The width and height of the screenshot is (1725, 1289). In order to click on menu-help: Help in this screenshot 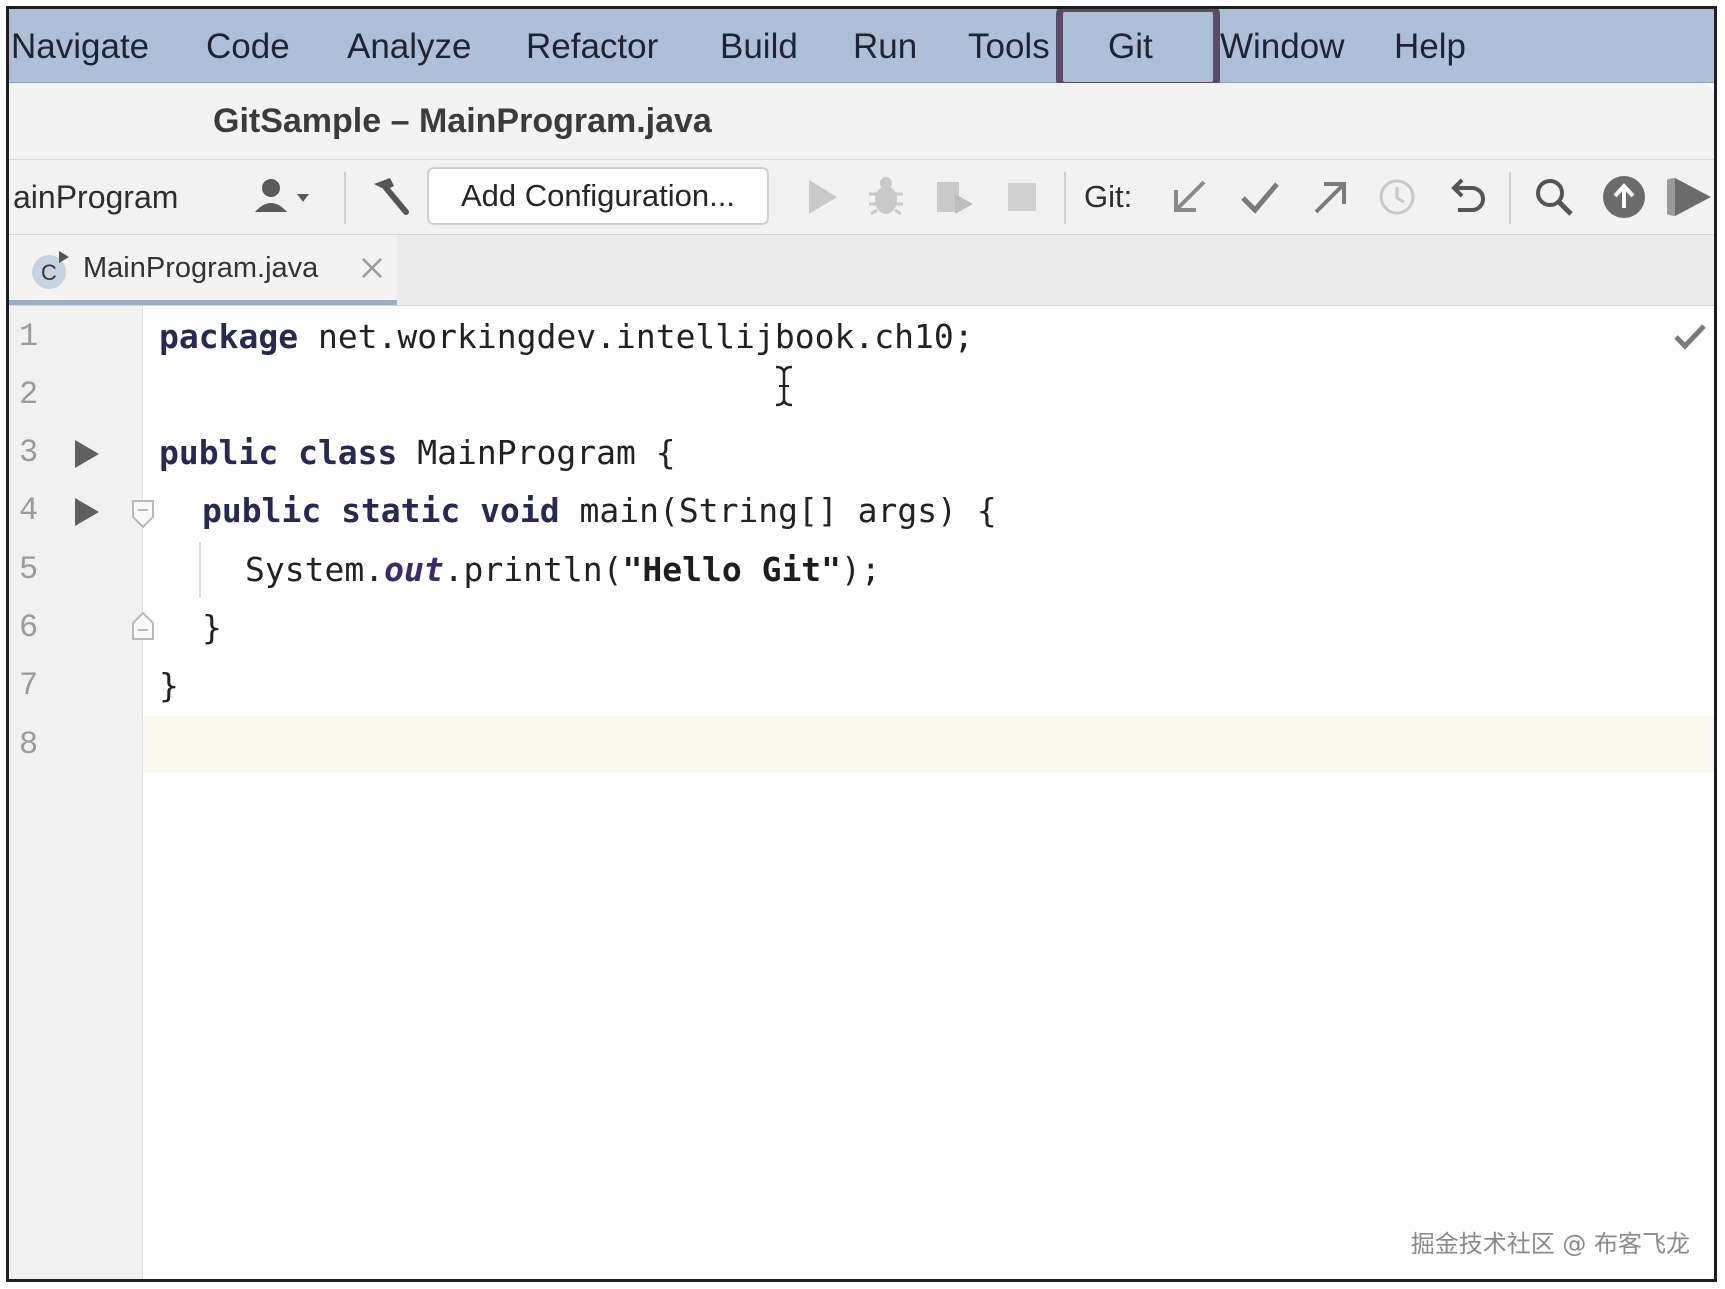, I will do `click(1430, 45)`.